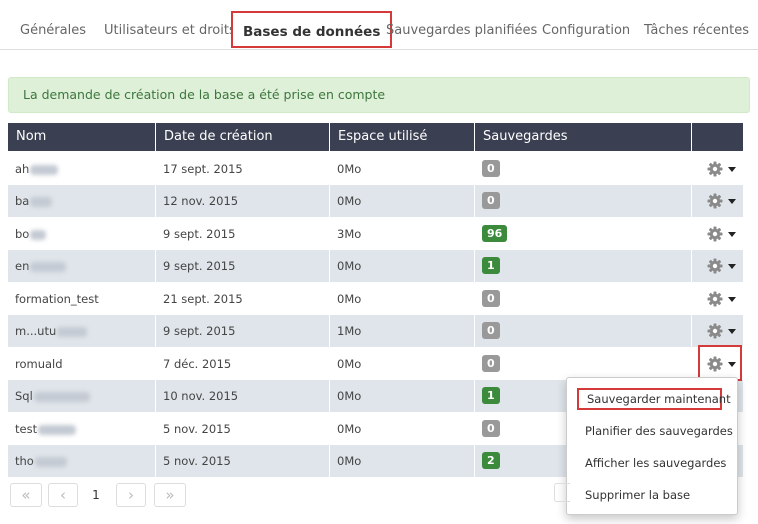  I want to click on tab-generales: Générales, so click(53, 25).